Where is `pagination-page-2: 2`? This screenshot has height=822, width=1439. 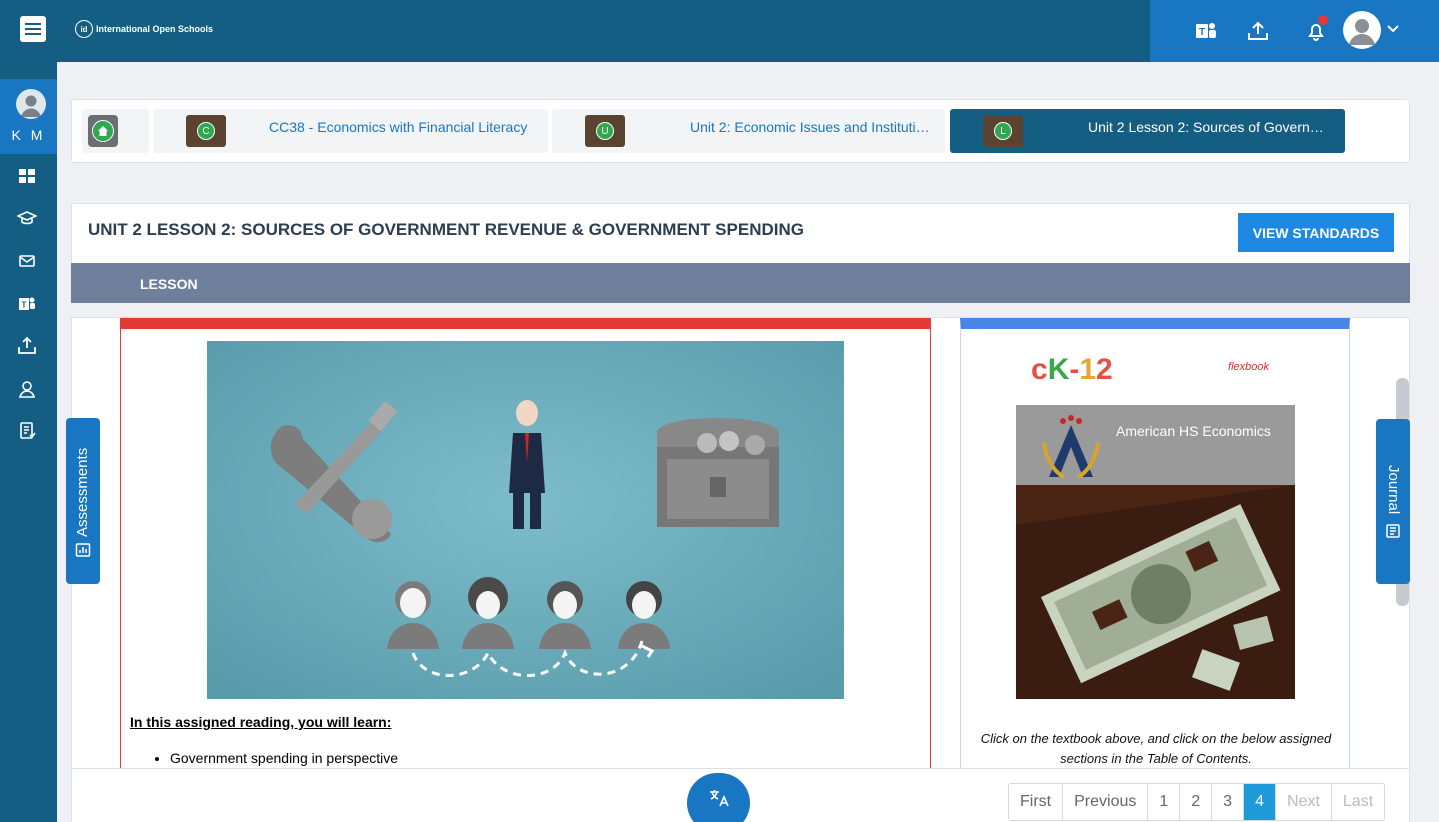 pagination-page-2: 2 is located at coordinates (1196, 802).